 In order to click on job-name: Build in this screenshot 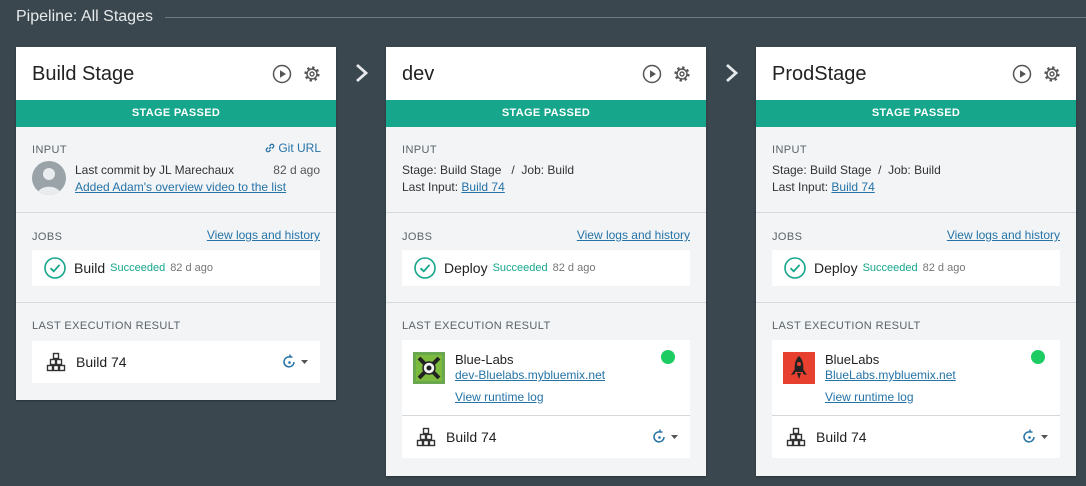, I will do `click(90, 268)`.